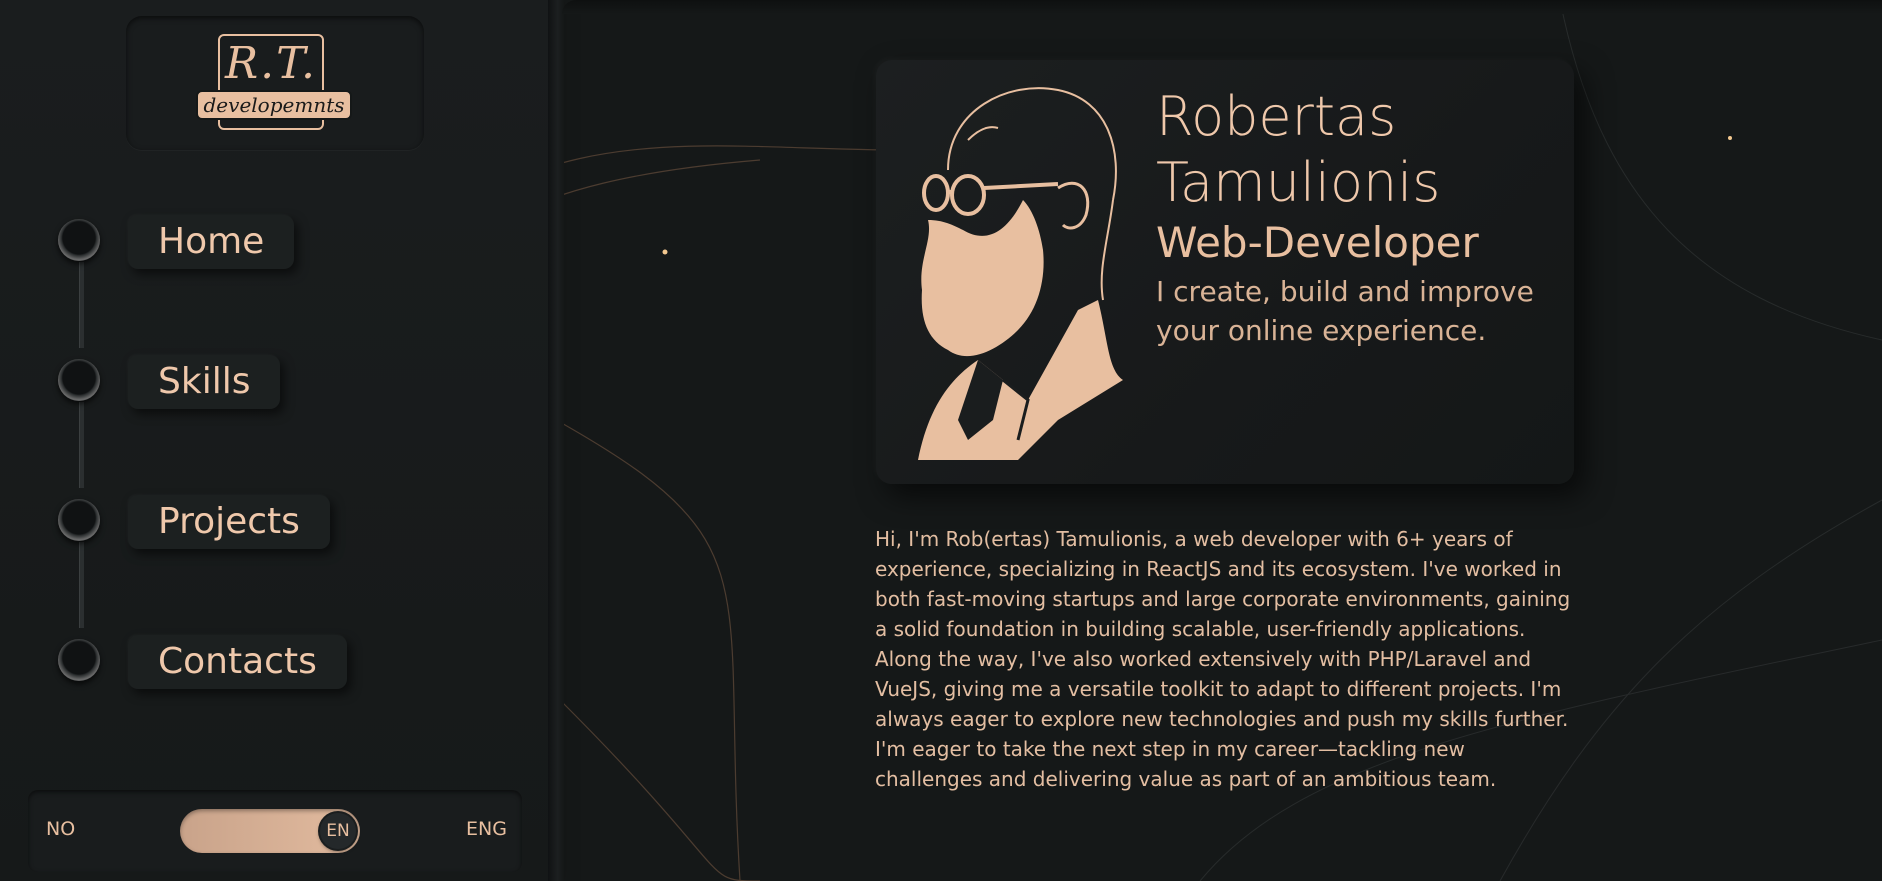 This screenshot has height=881, width=1882. What do you see at coordinates (274, 105) in the screenshot?
I see `logo-tagline: developemnts` at bounding box center [274, 105].